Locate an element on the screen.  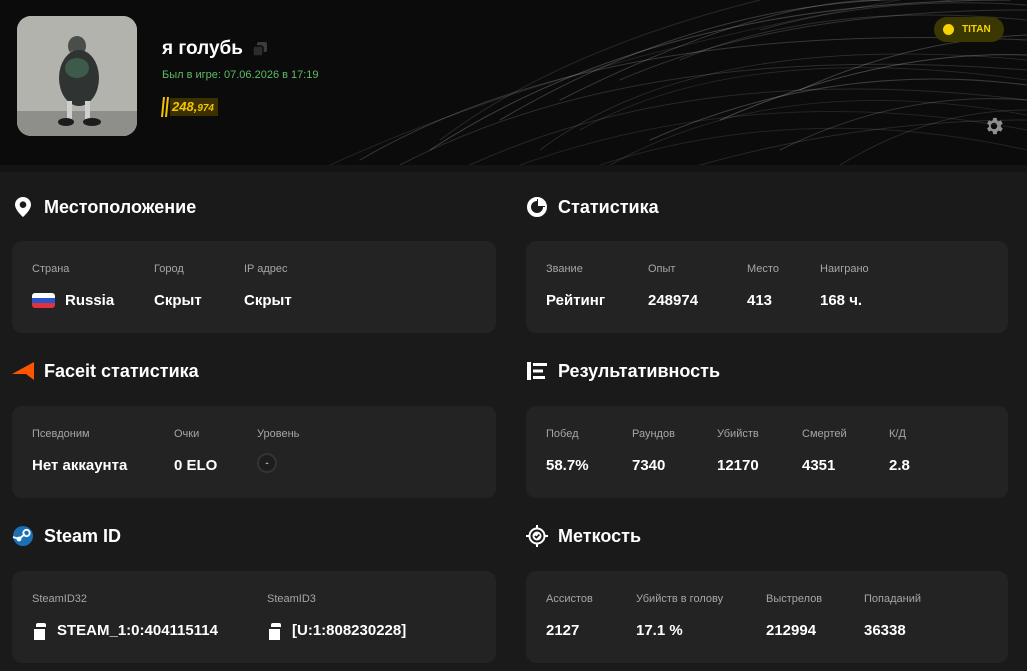
avatar is located at coordinates (77, 76).